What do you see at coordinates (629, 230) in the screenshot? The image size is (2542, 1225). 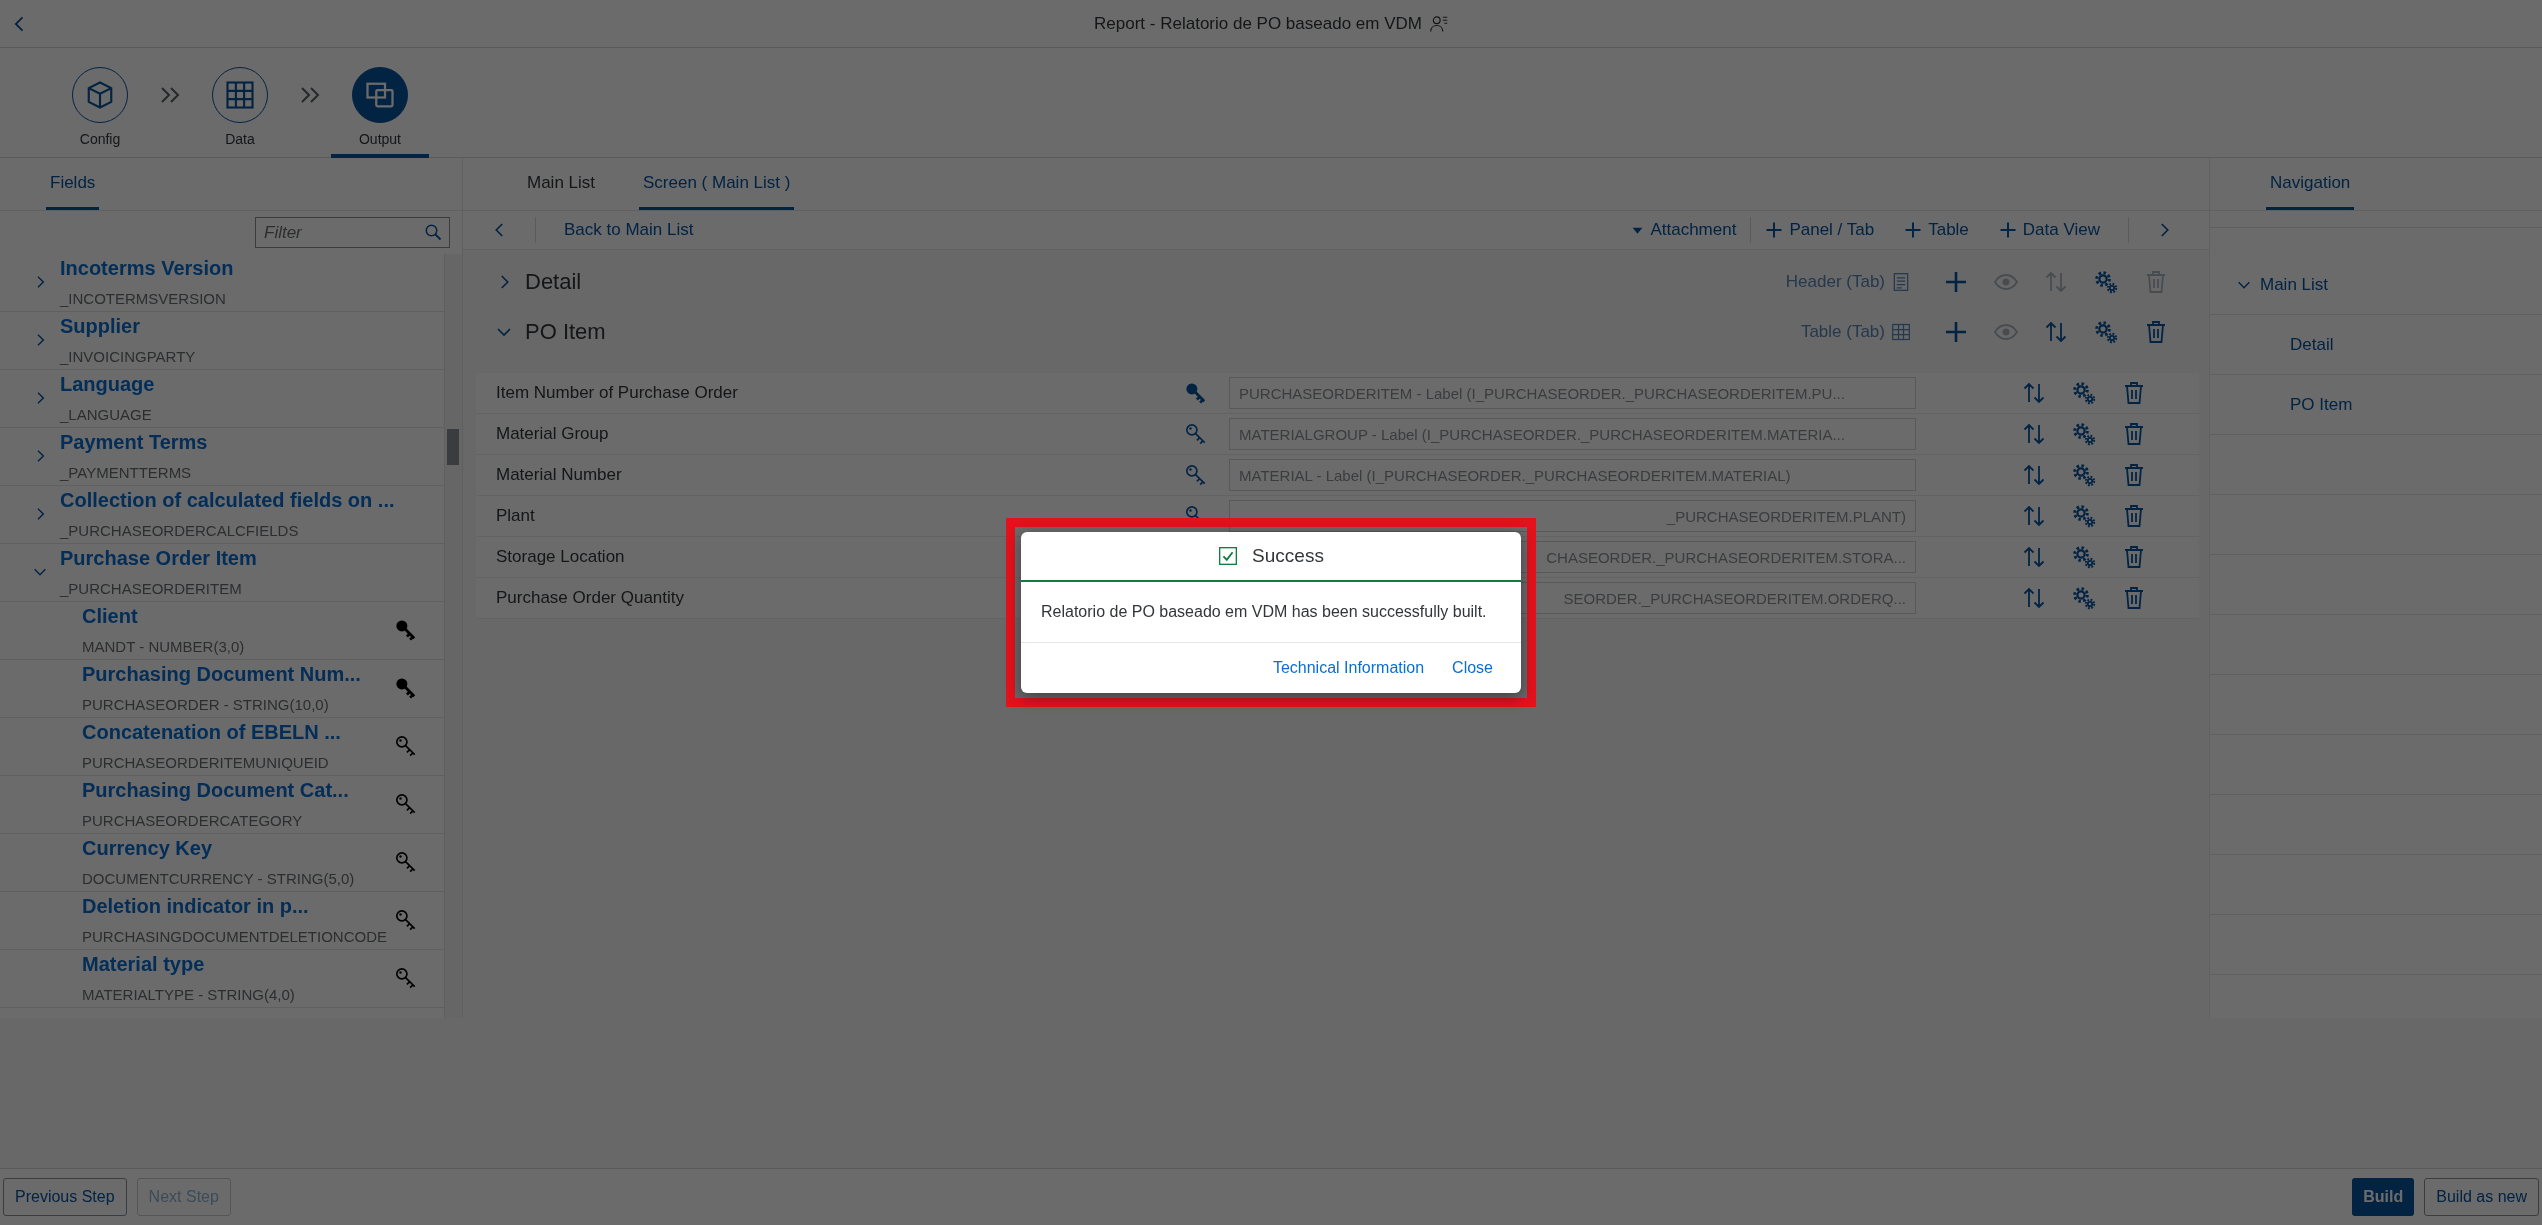 I see `back-link: Back to Main List` at bounding box center [629, 230].